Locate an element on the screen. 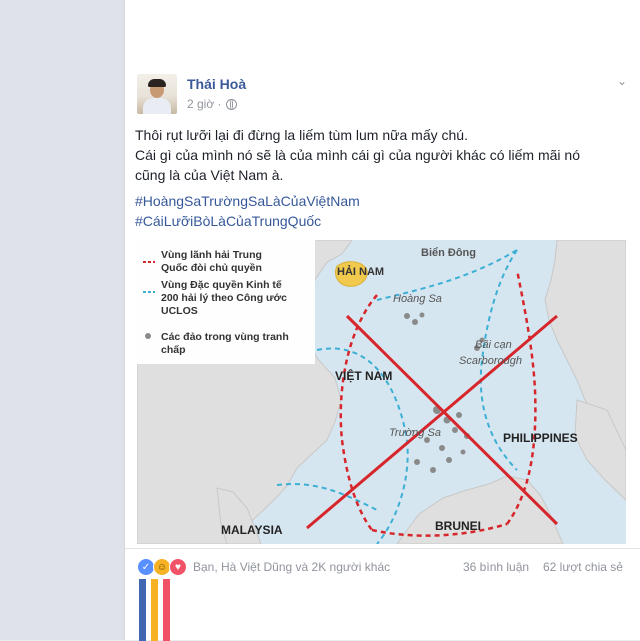  map-label-bai-can: Bãi cạn is located at coordinates (493, 345).